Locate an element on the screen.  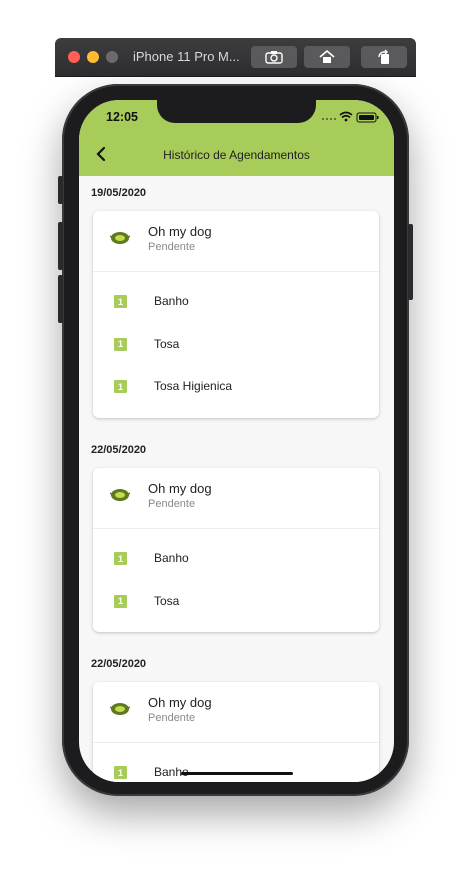
close-window-button is located at coordinates (74, 57).